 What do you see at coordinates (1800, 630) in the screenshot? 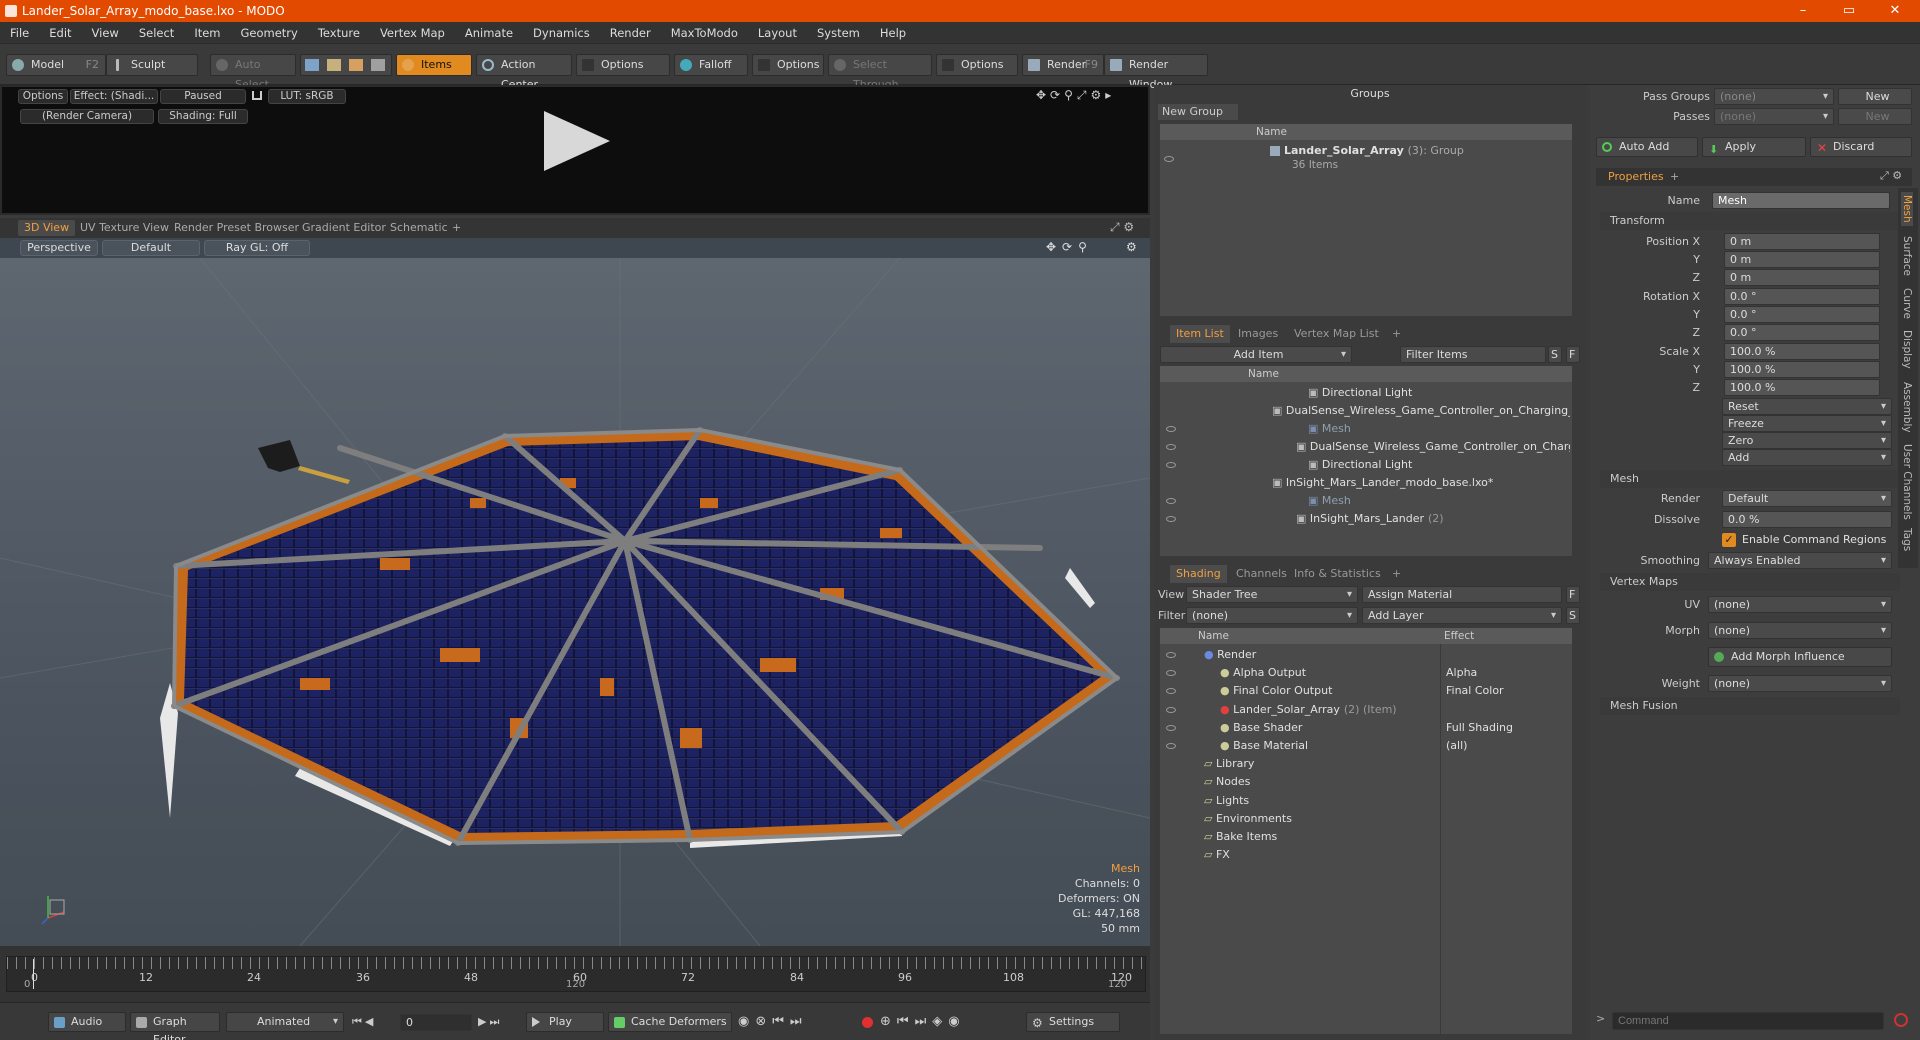
I see `morph-dropdown: (none)` at bounding box center [1800, 630].